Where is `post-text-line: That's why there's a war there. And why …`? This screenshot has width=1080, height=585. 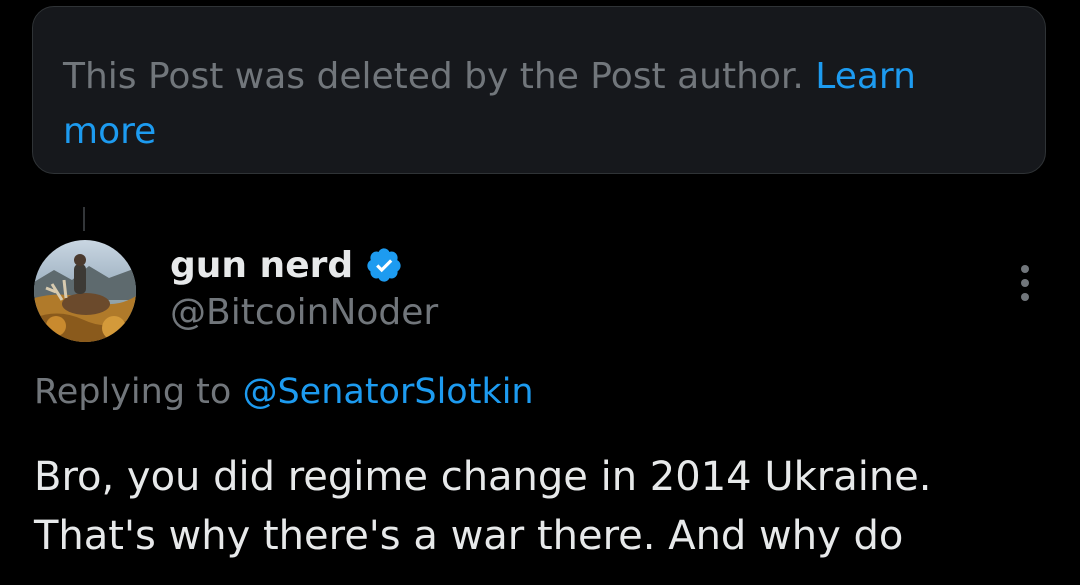
post-text-line: That's why there's a war there. And why … is located at coordinates (469, 536).